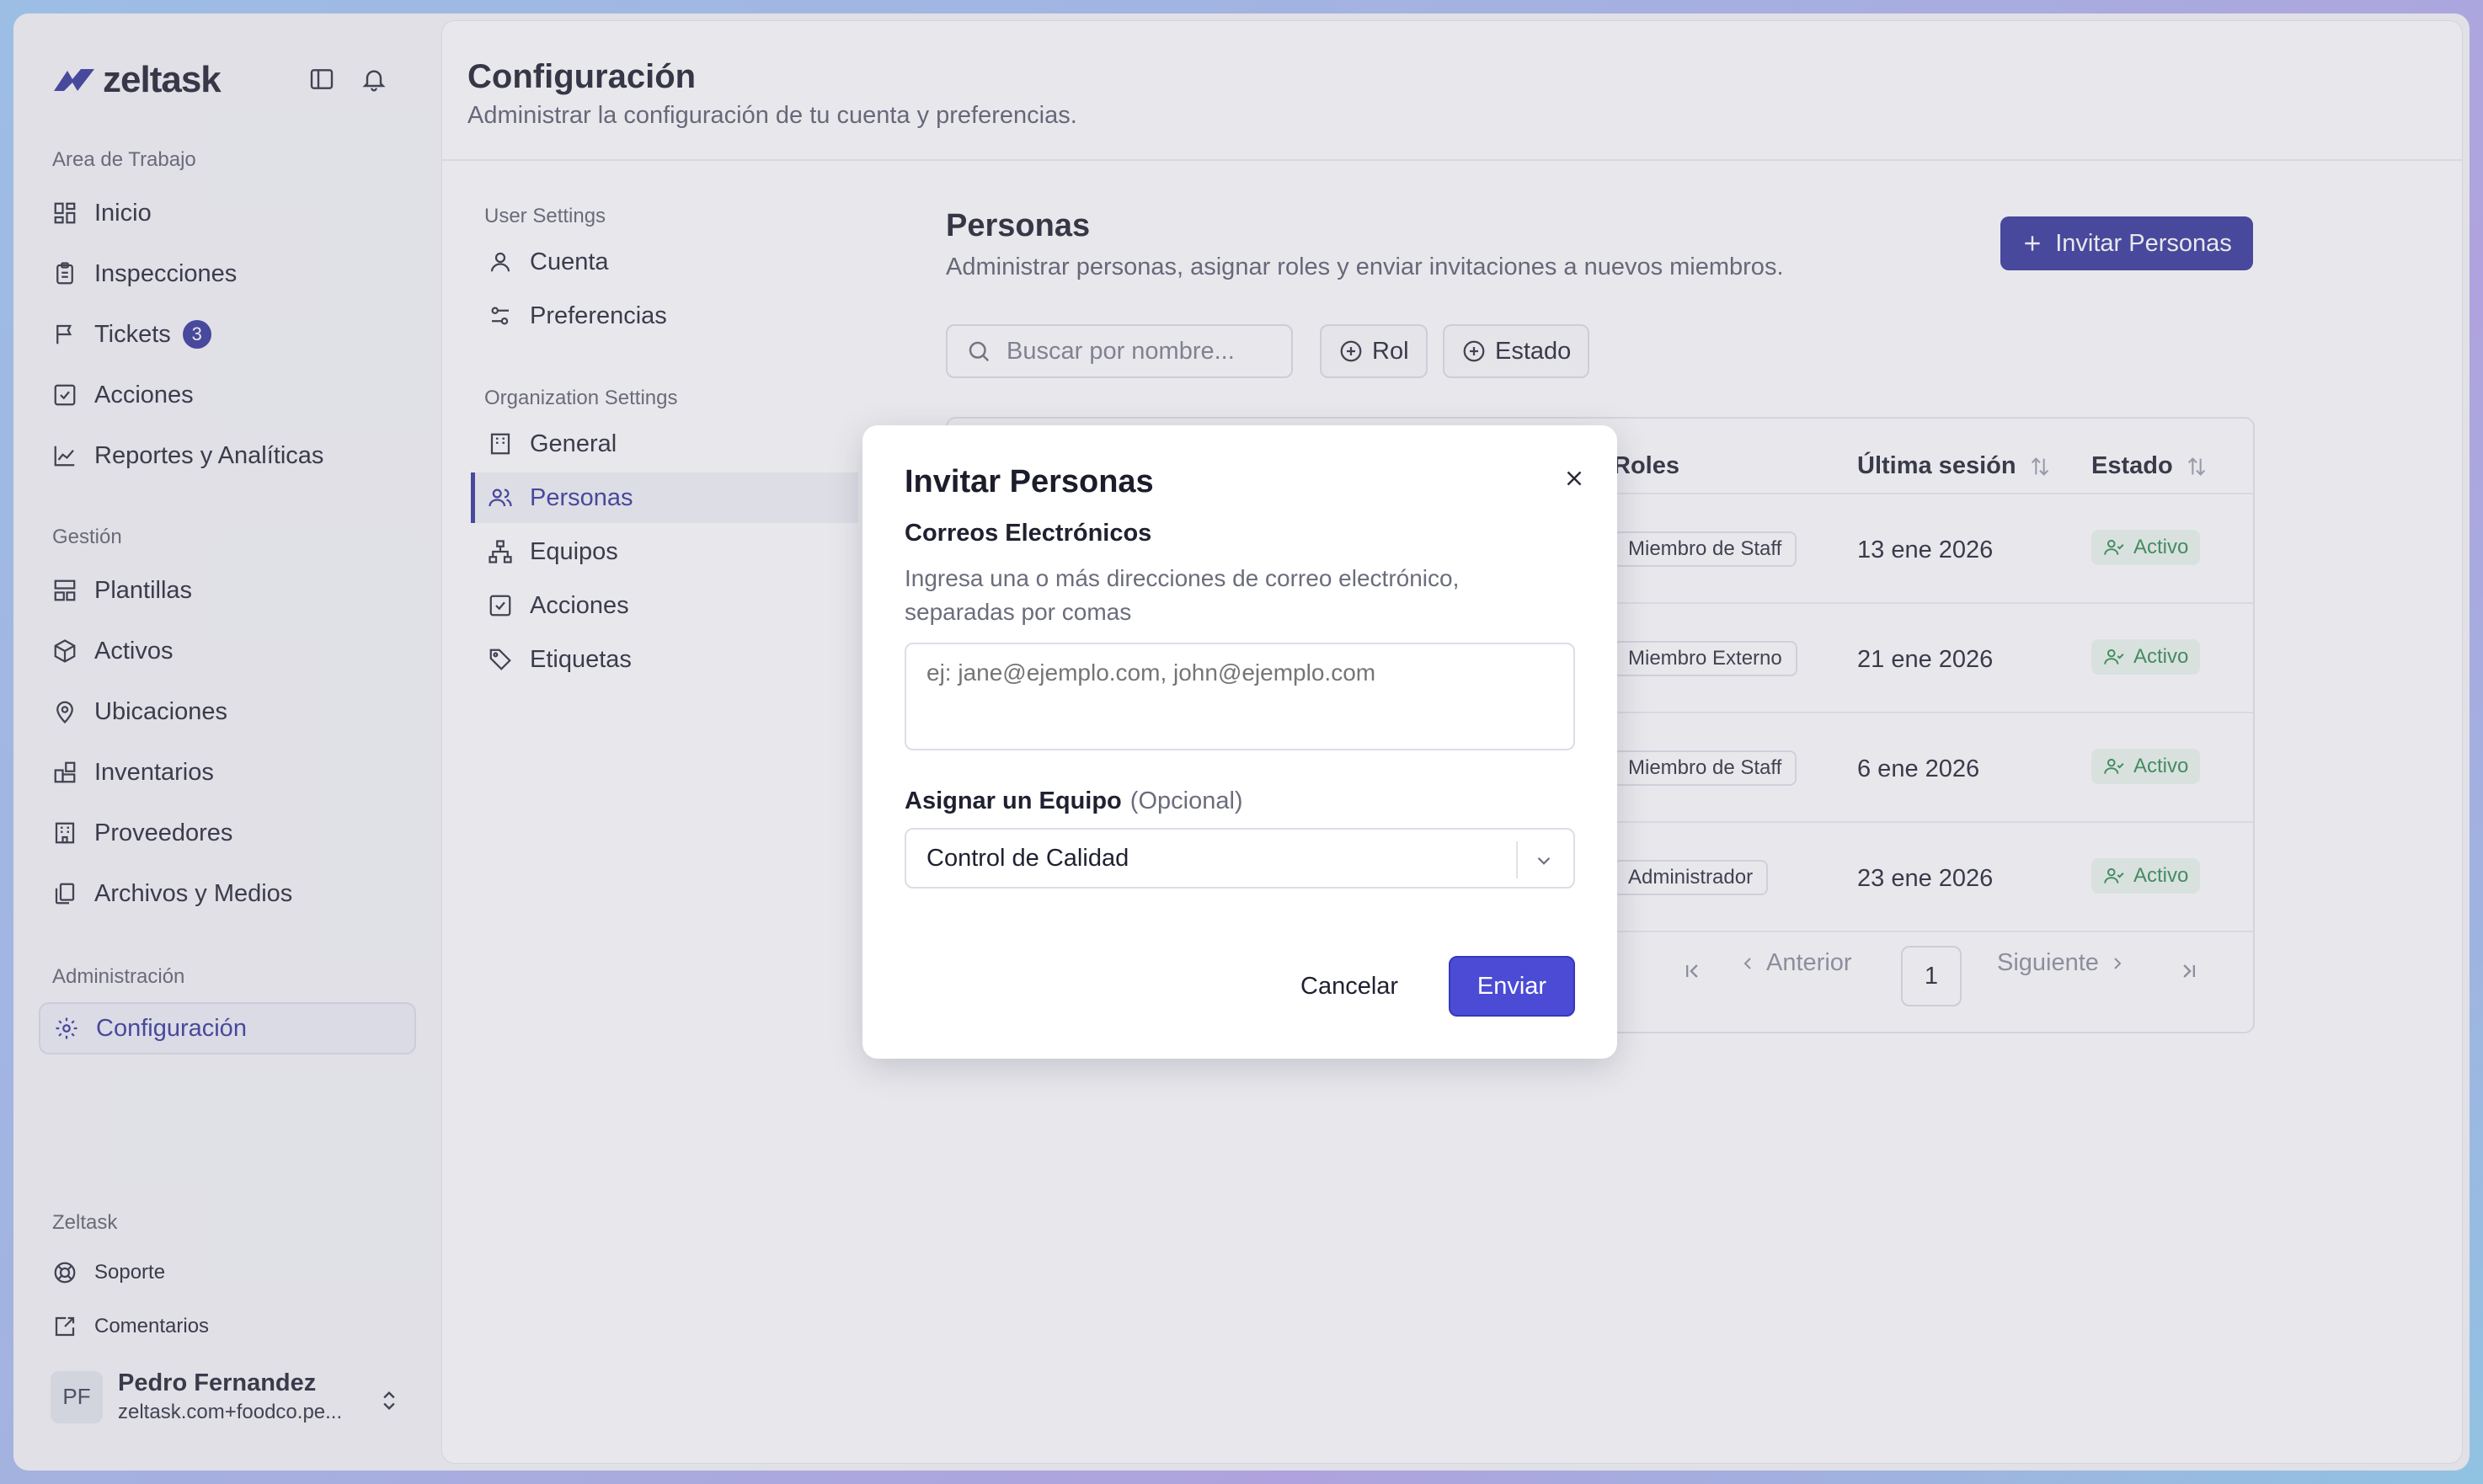 The height and width of the screenshot is (1484, 2483). Describe the element at coordinates (1240, 697) in the screenshot. I see `emails-input` at that location.